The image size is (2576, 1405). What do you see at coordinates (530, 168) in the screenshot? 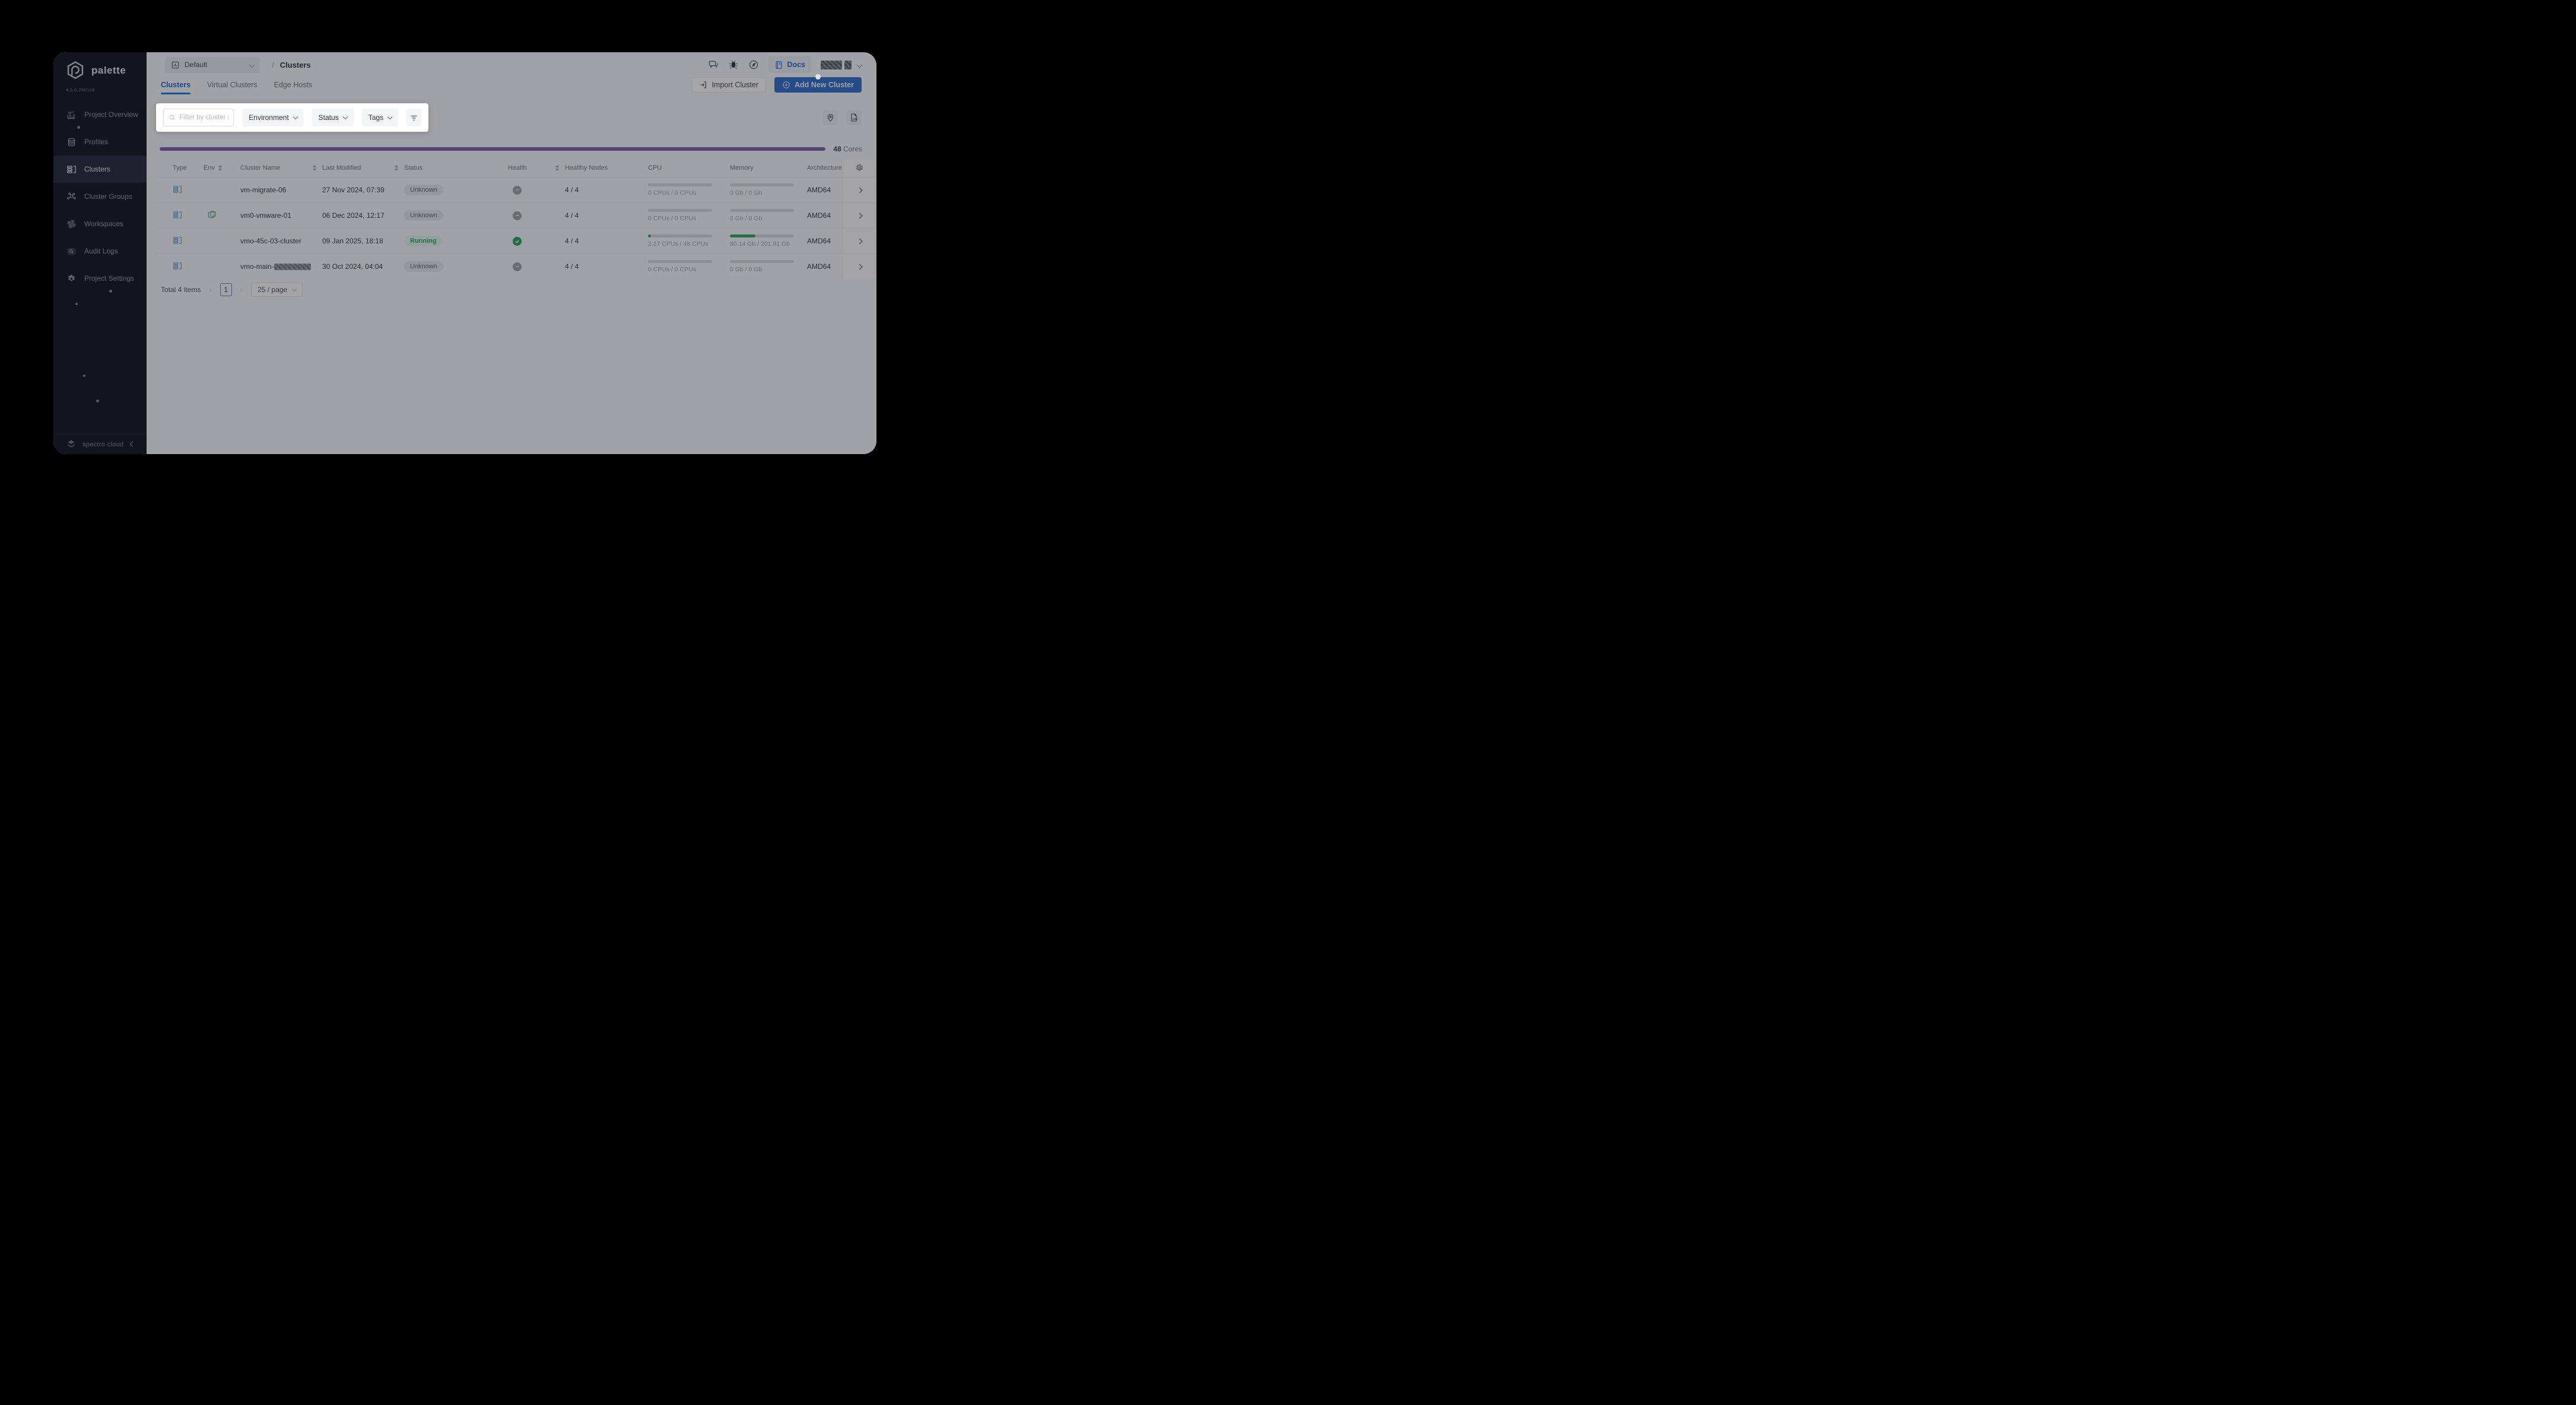
I see `col-header-health: Health` at bounding box center [530, 168].